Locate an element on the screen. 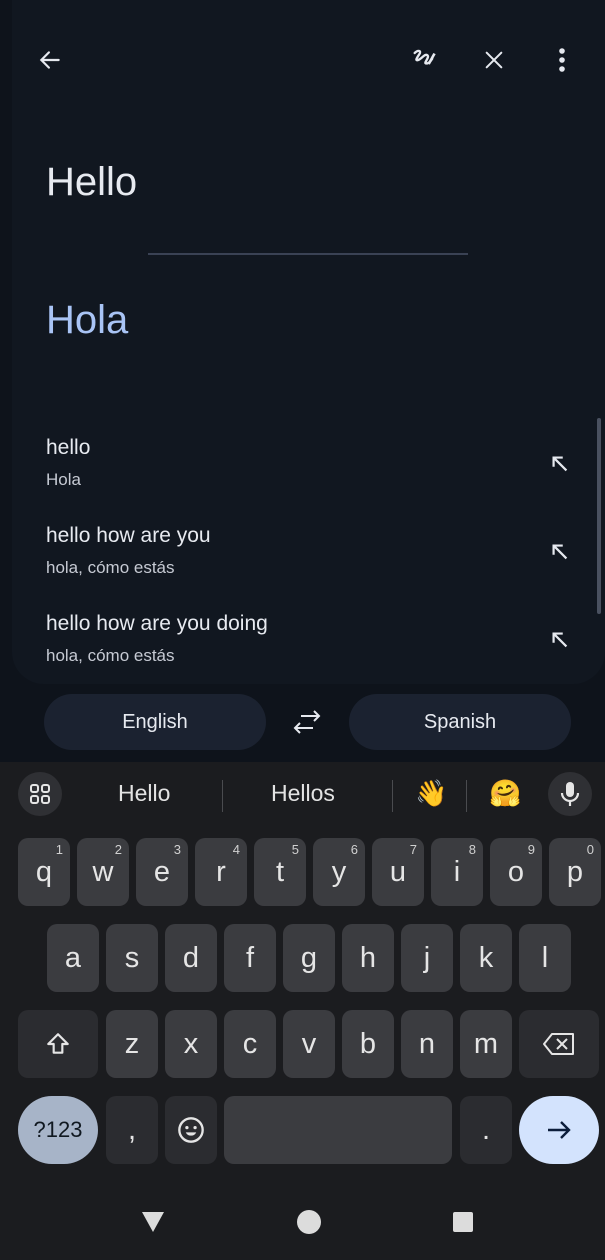 This screenshot has height=1260, width=605. key-h: h is located at coordinates (368, 958).